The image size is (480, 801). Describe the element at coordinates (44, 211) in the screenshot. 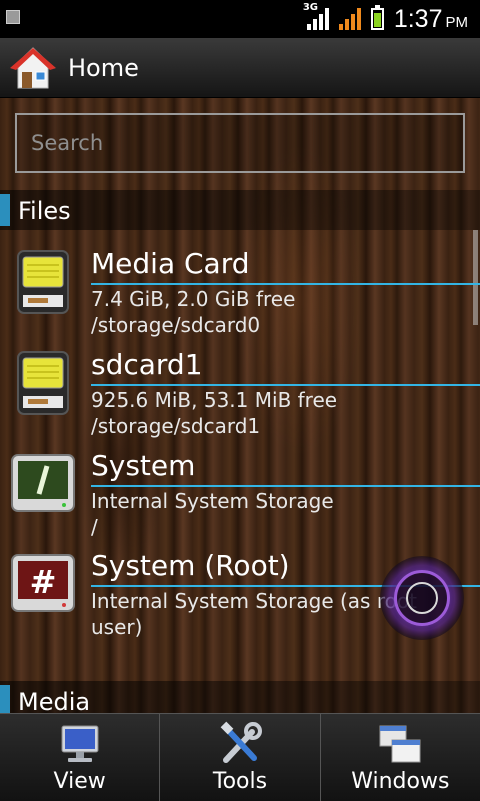

I see `section-label: Files` at that location.